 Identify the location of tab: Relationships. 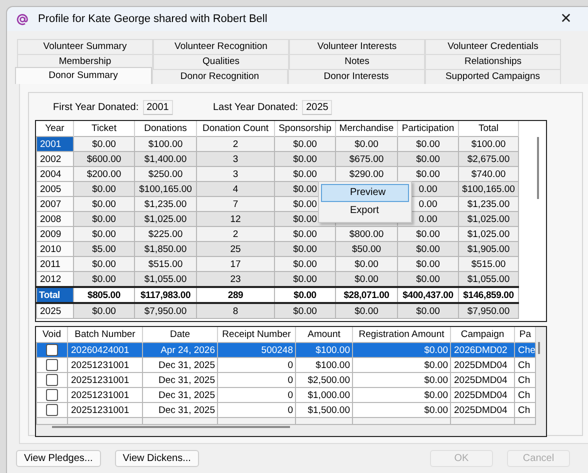
(493, 61).